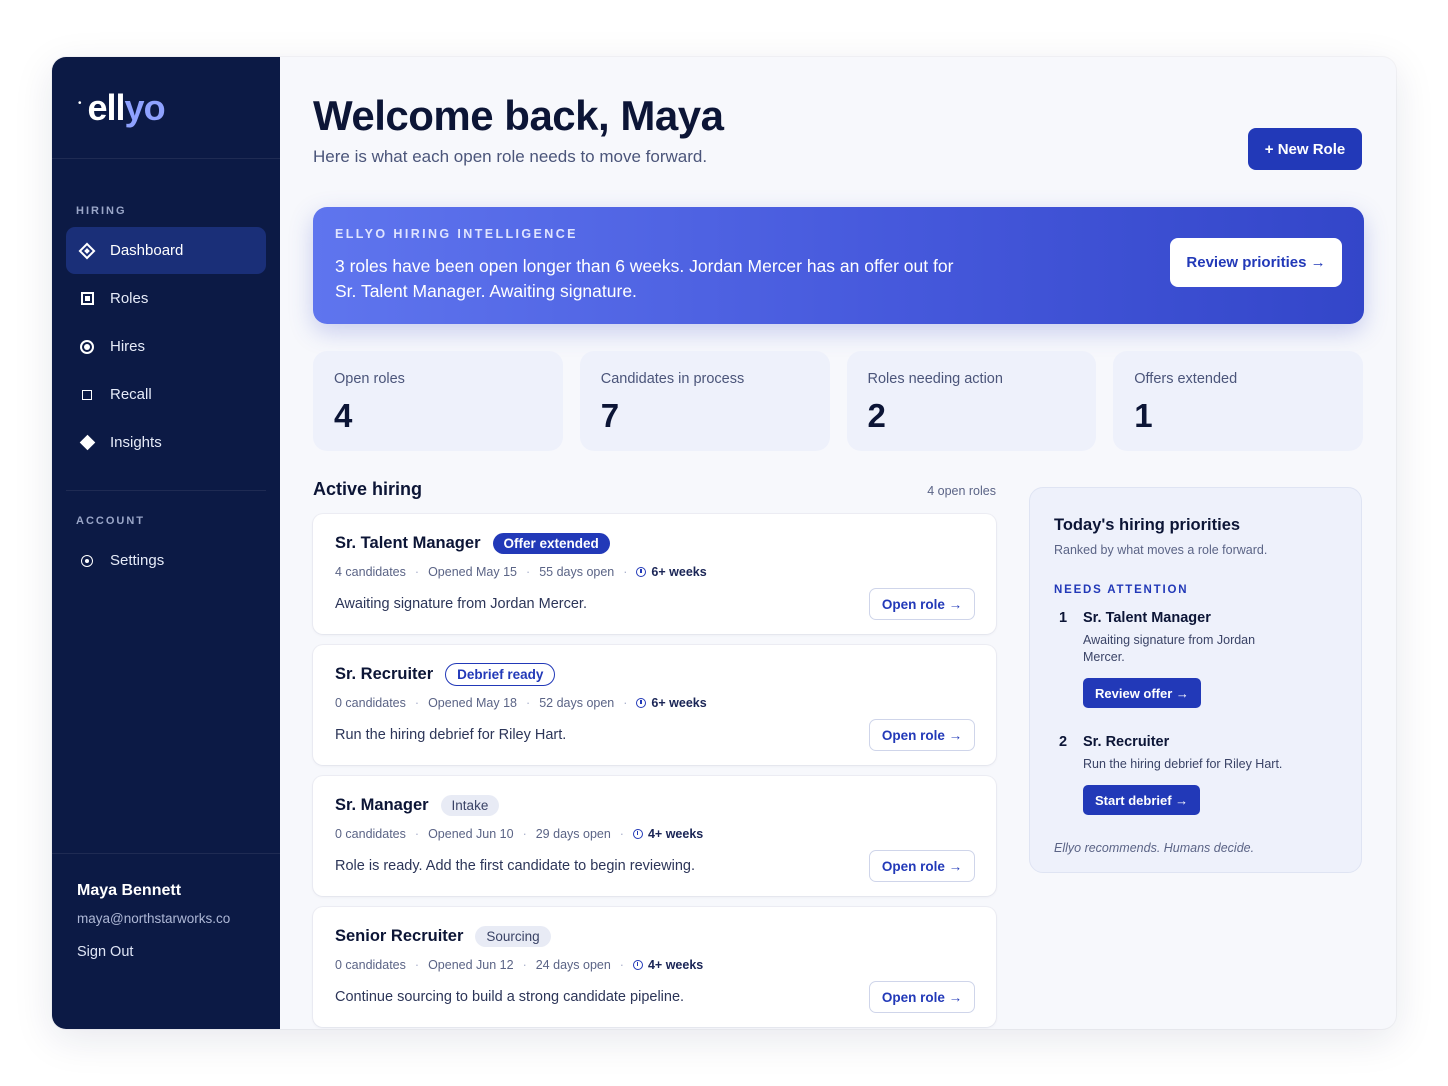  What do you see at coordinates (1169, 648) in the screenshot?
I see `priority-text: Awaiting signature from Jordan Mercer.` at bounding box center [1169, 648].